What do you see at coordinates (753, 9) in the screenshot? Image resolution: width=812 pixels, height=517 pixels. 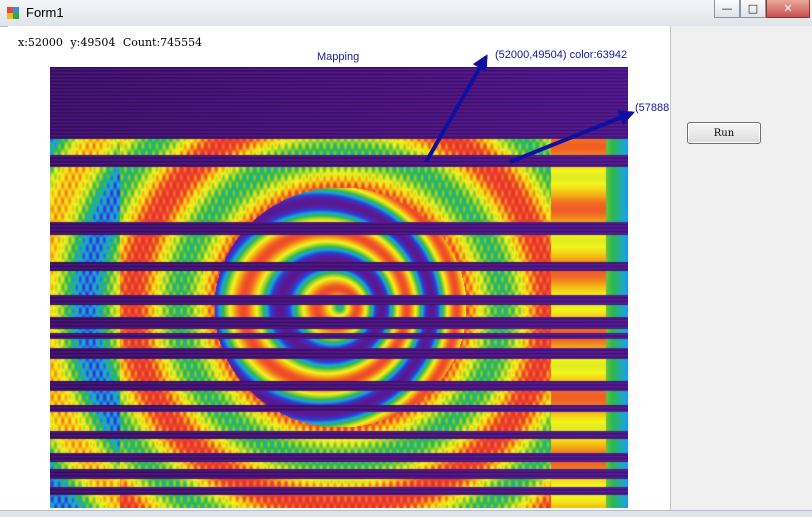 I see `maximize-button: □` at bounding box center [753, 9].